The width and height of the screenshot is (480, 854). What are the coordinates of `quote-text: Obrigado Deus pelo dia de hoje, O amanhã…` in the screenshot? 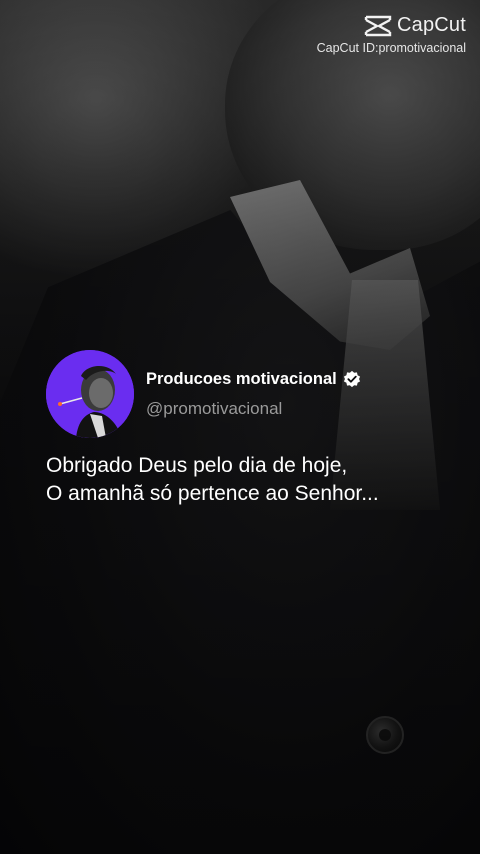 It's located at (256, 480).